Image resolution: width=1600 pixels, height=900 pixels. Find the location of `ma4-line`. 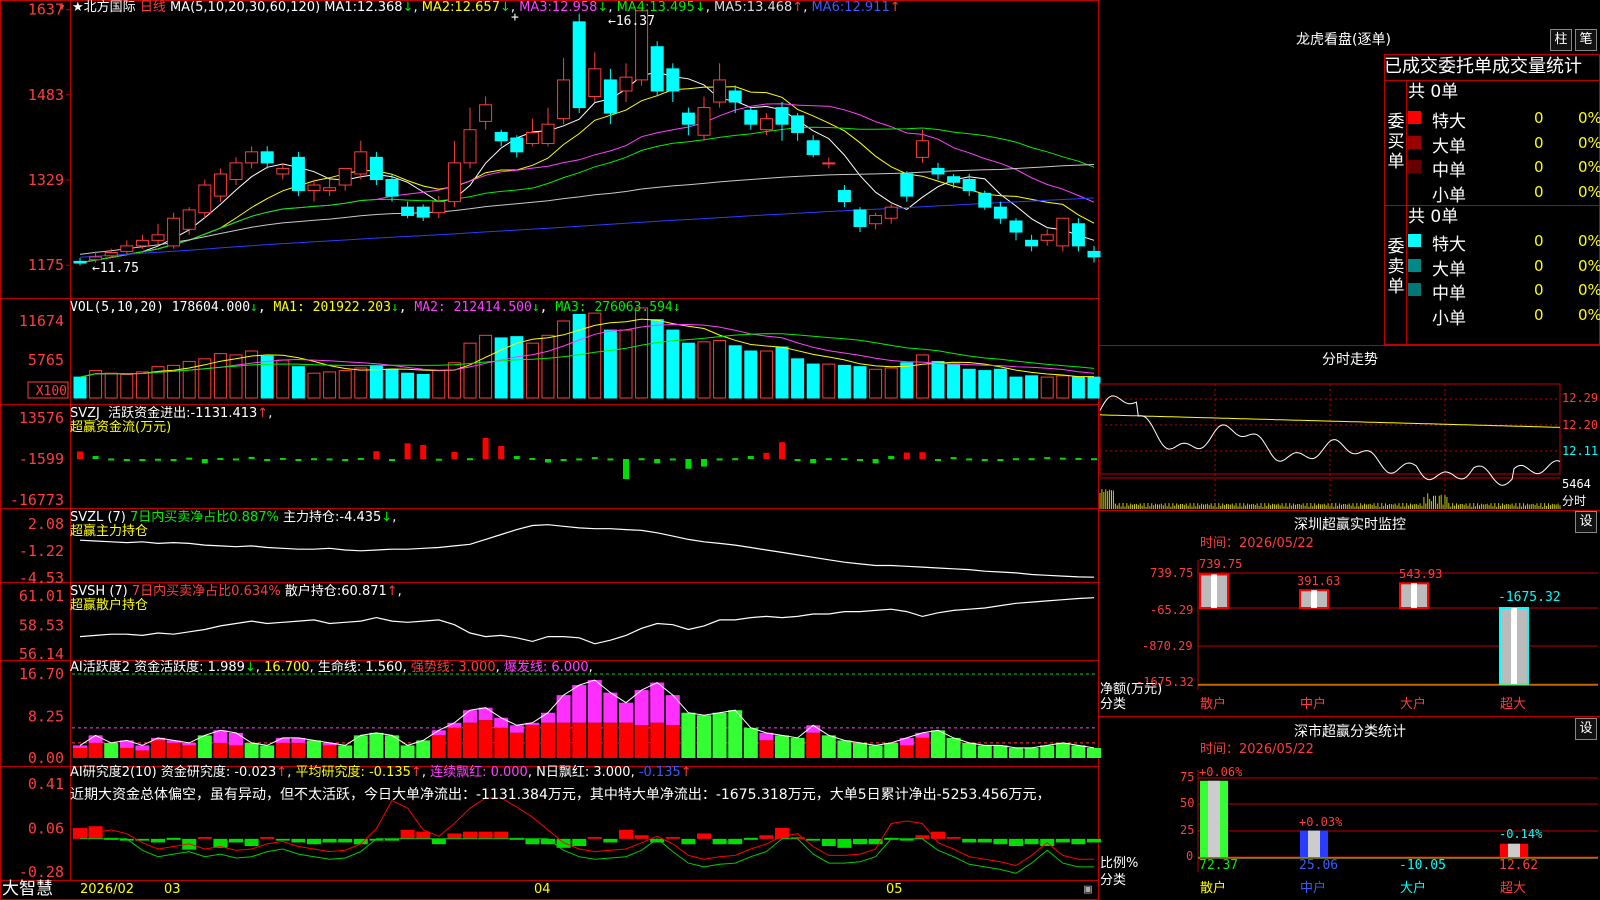

ma4-line is located at coordinates (587, 195).